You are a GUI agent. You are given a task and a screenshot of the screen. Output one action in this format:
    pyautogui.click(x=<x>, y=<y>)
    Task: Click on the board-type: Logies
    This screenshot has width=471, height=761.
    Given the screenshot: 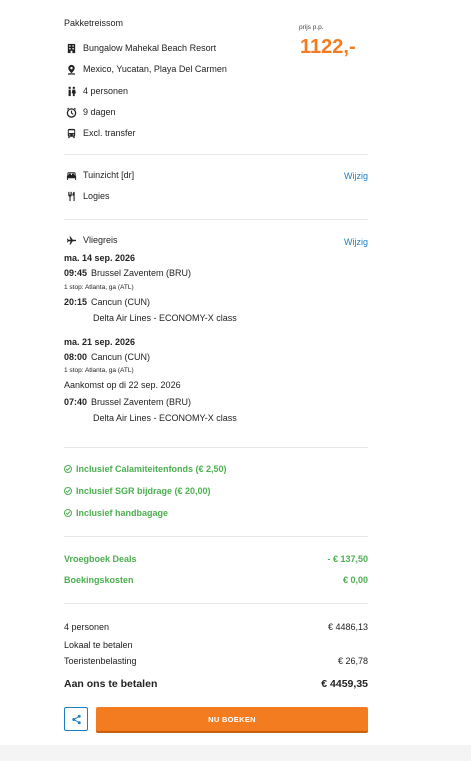 What is the action you would take?
    pyautogui.click(x=96, y=196)
    